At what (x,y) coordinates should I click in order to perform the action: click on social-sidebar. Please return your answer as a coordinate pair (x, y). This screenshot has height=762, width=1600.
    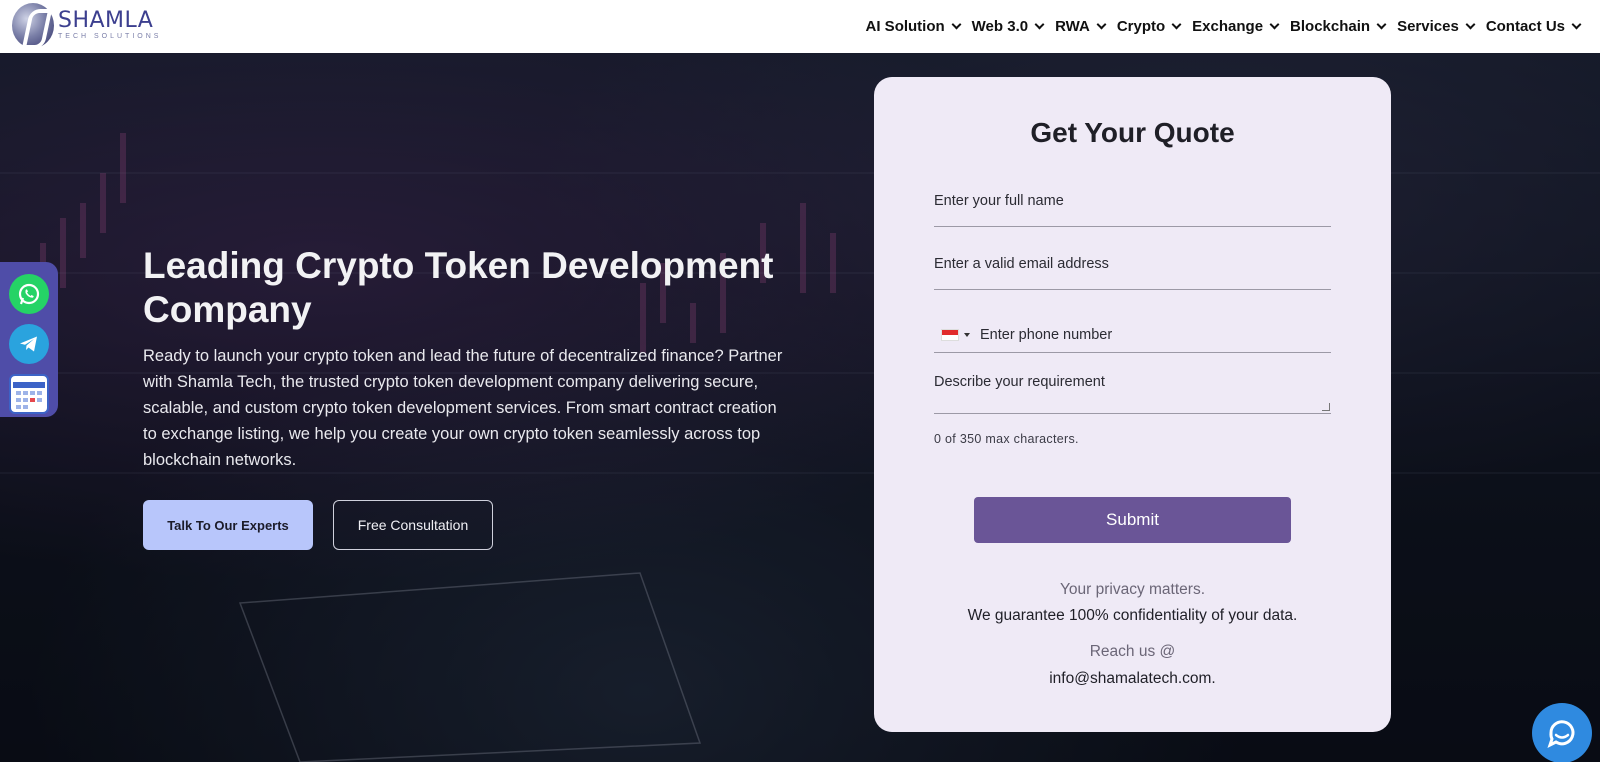
    Looking at the image, I should click on (29, 339).